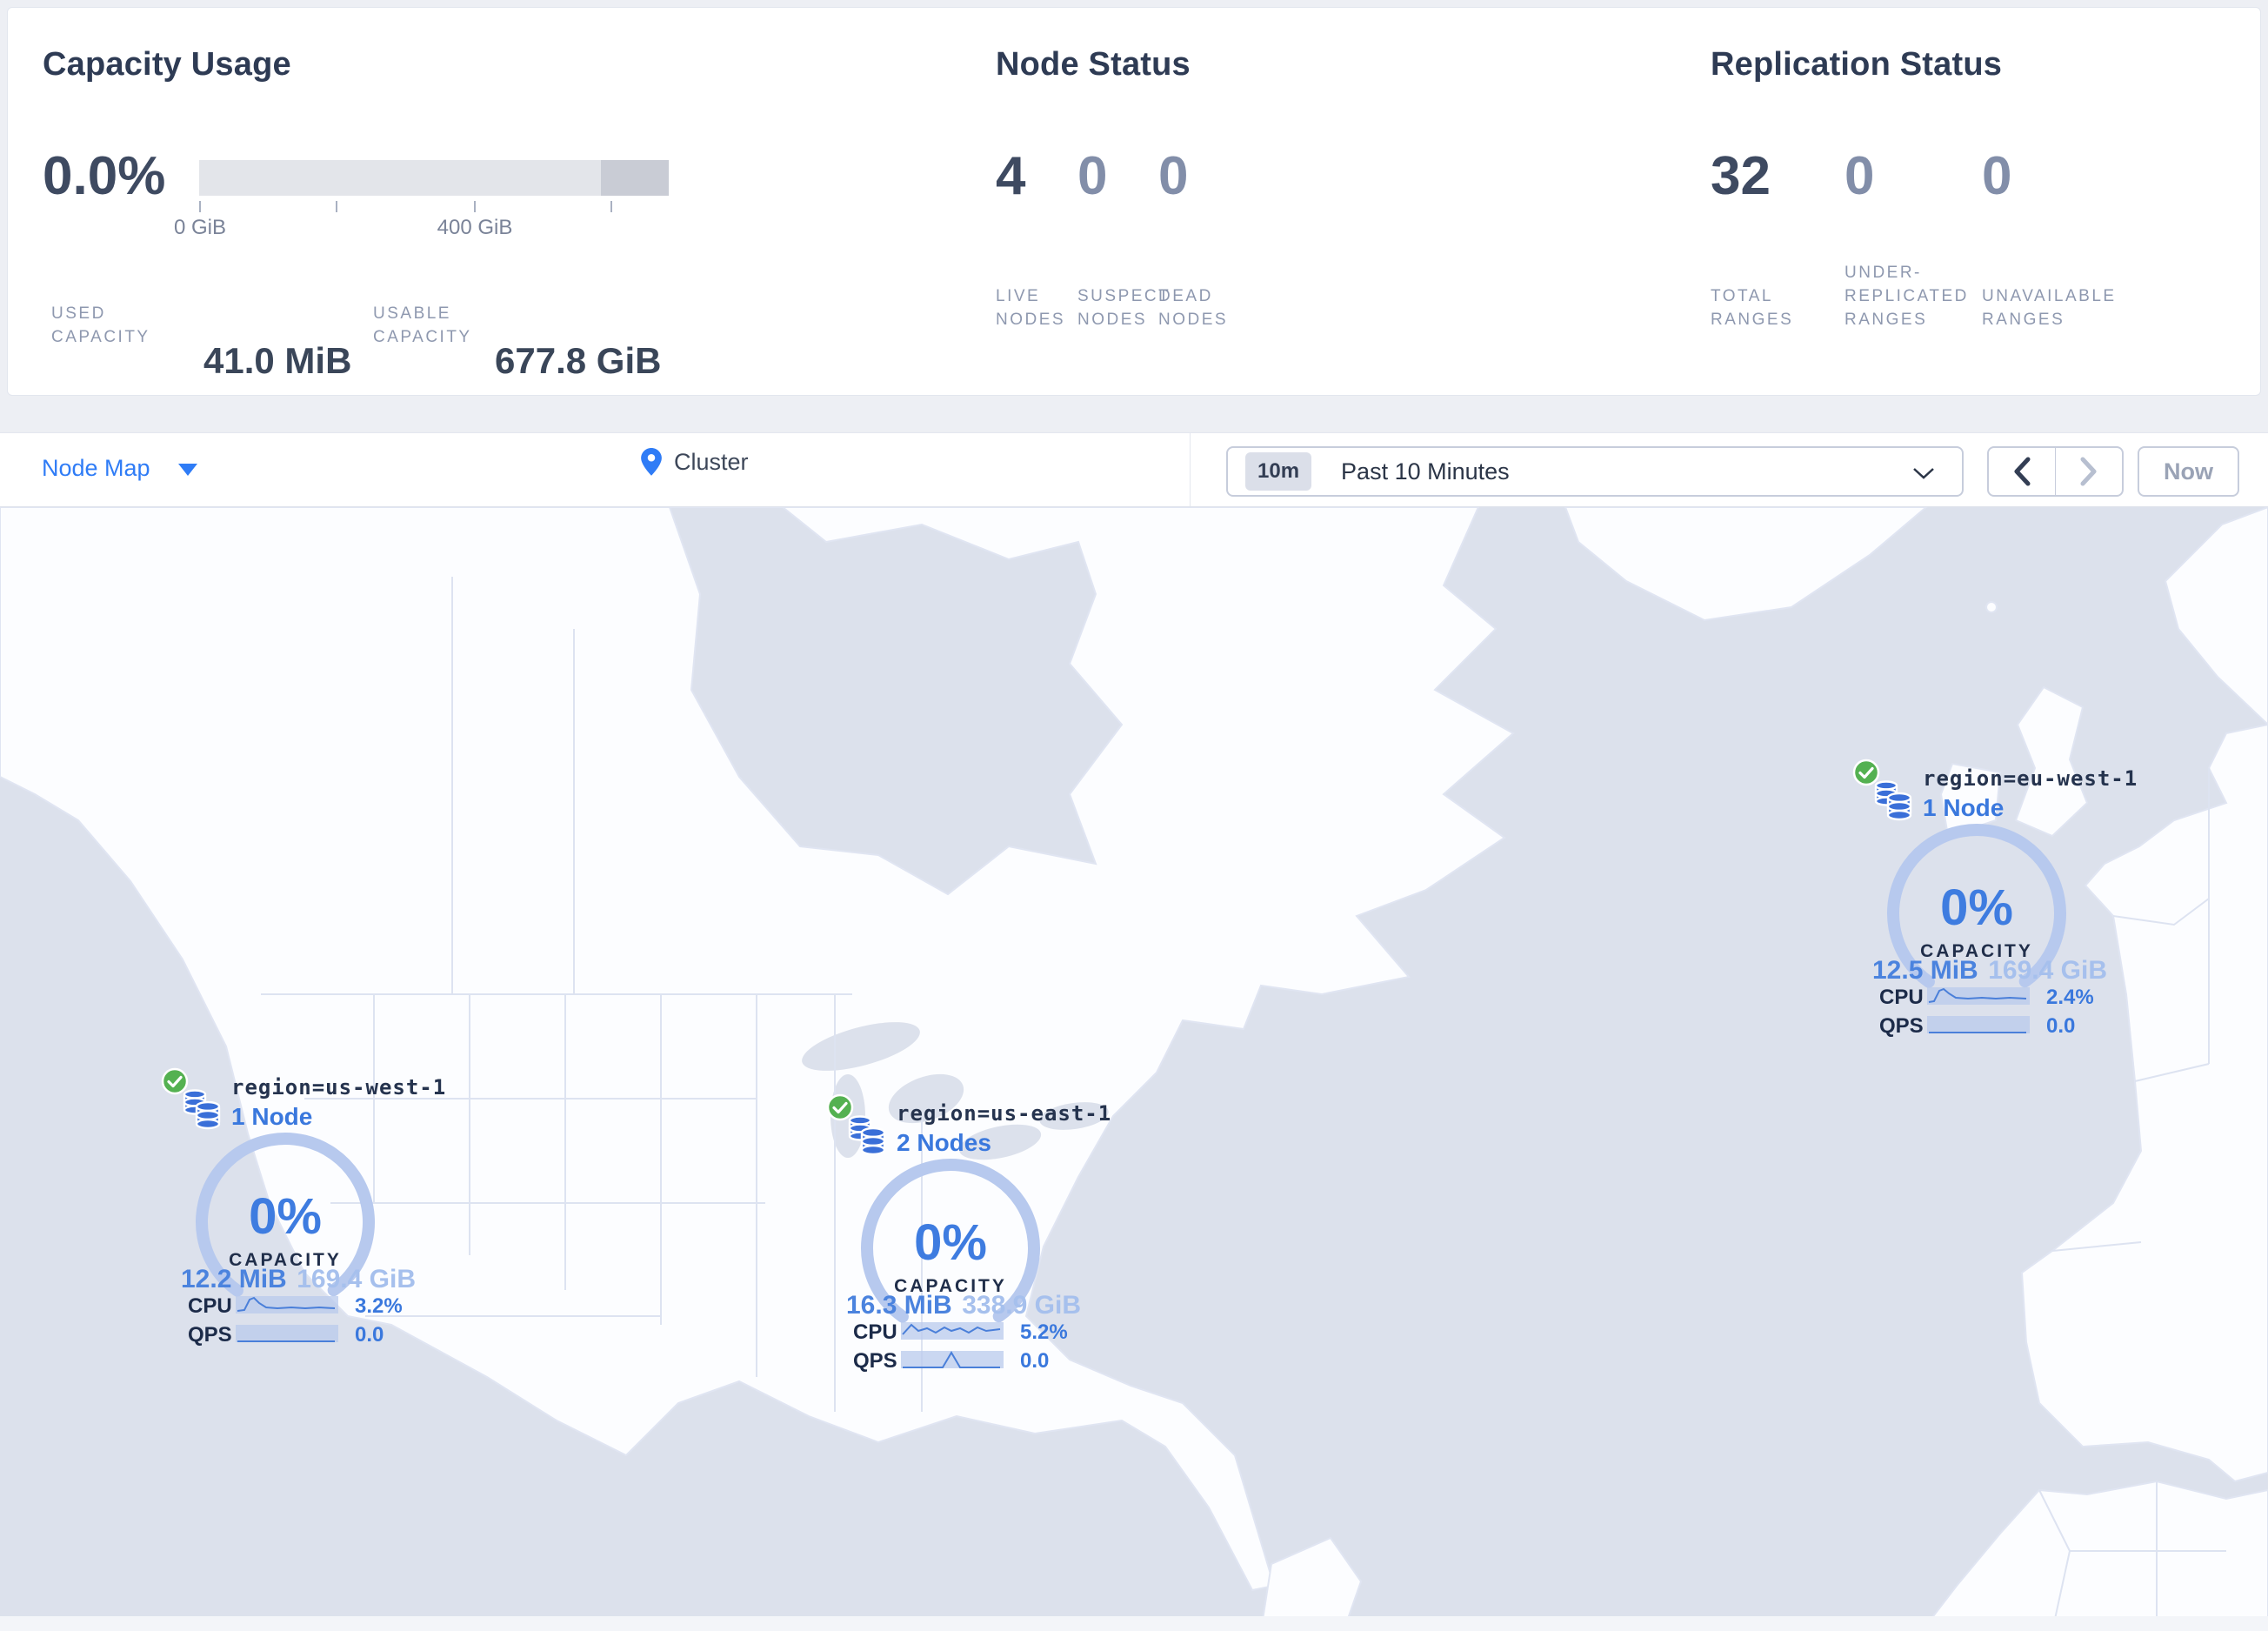 The width and height of the screenshot is (2268, 1631). What do you see at coordinates (1859, 176) in the screenshot?
I see `under-replicated-ranges-value: 0` at bounding box center [1859, 176].